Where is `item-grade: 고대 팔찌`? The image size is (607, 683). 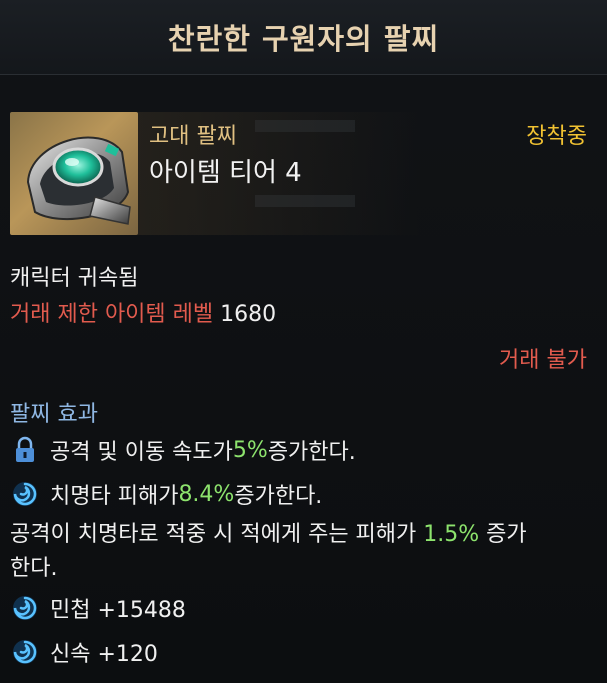
item-grade: 고대 팔찌 is located at coordinates (193, 136).